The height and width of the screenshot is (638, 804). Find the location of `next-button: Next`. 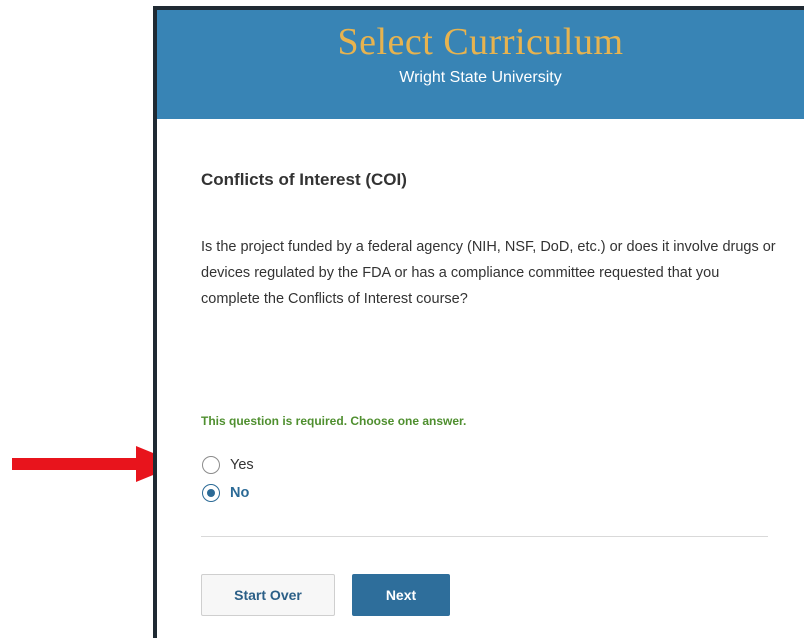

next-button: Next is located at coordinates (401, 595).